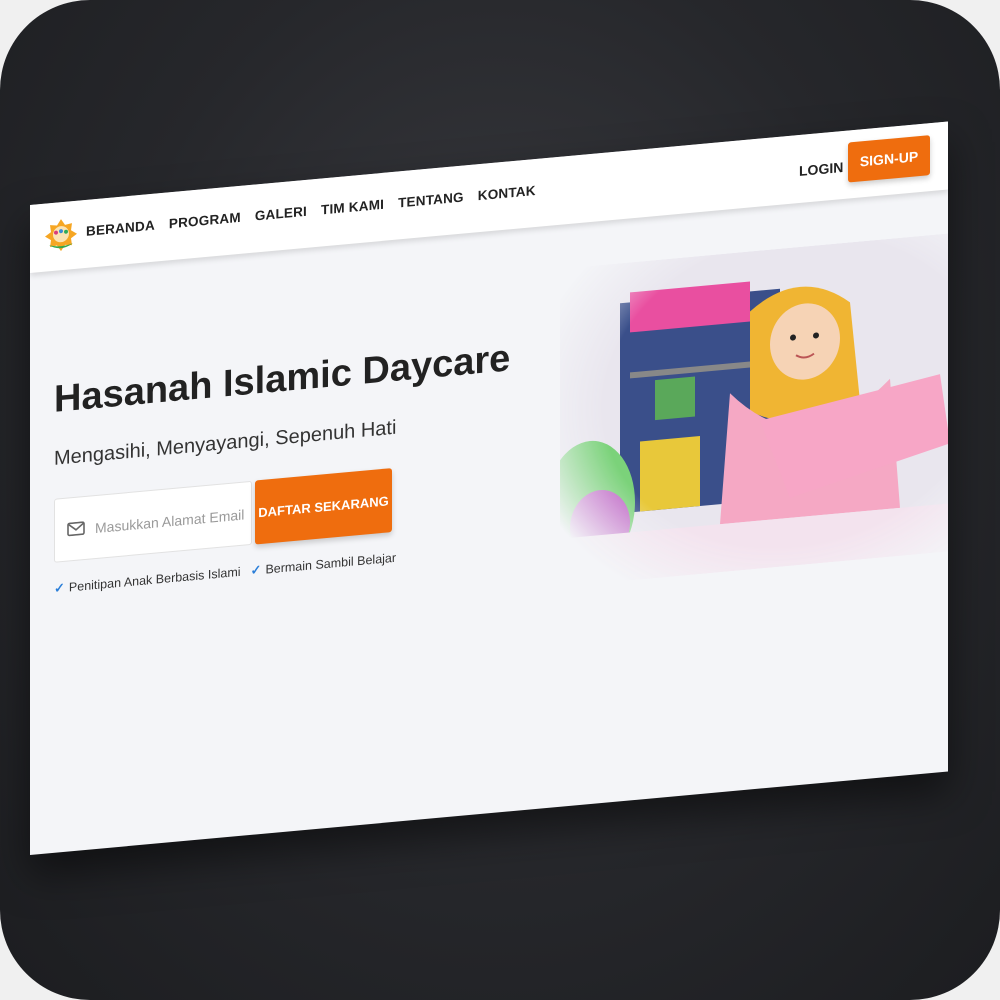 The height and width of the screenshot is (1000, 1000). Describe the element at coordinates (171, 521) in the screenshot. I see `email-input` at that location.